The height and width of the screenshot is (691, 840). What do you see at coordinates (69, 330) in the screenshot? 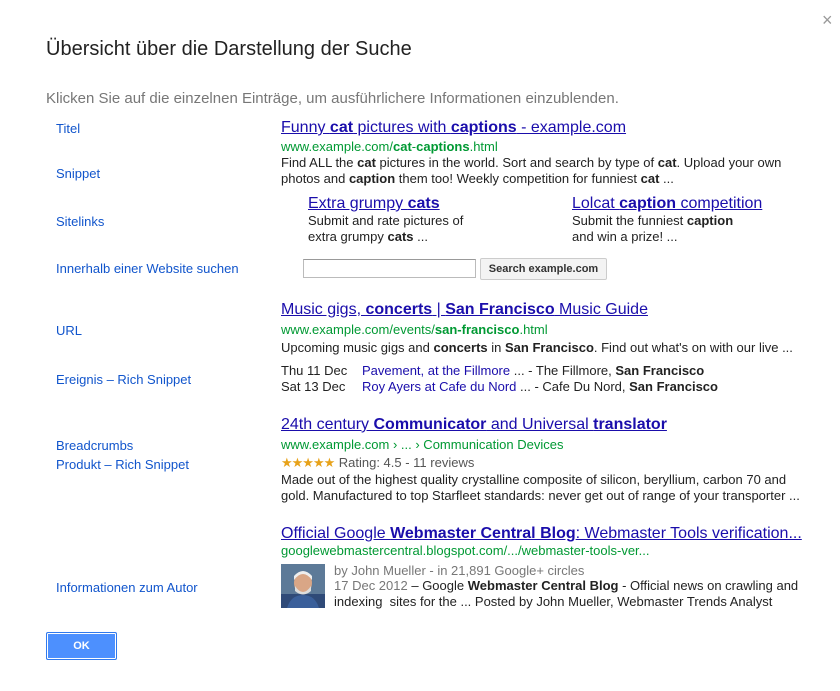
I see `label-url: URL` at bounding box center [69, 330].